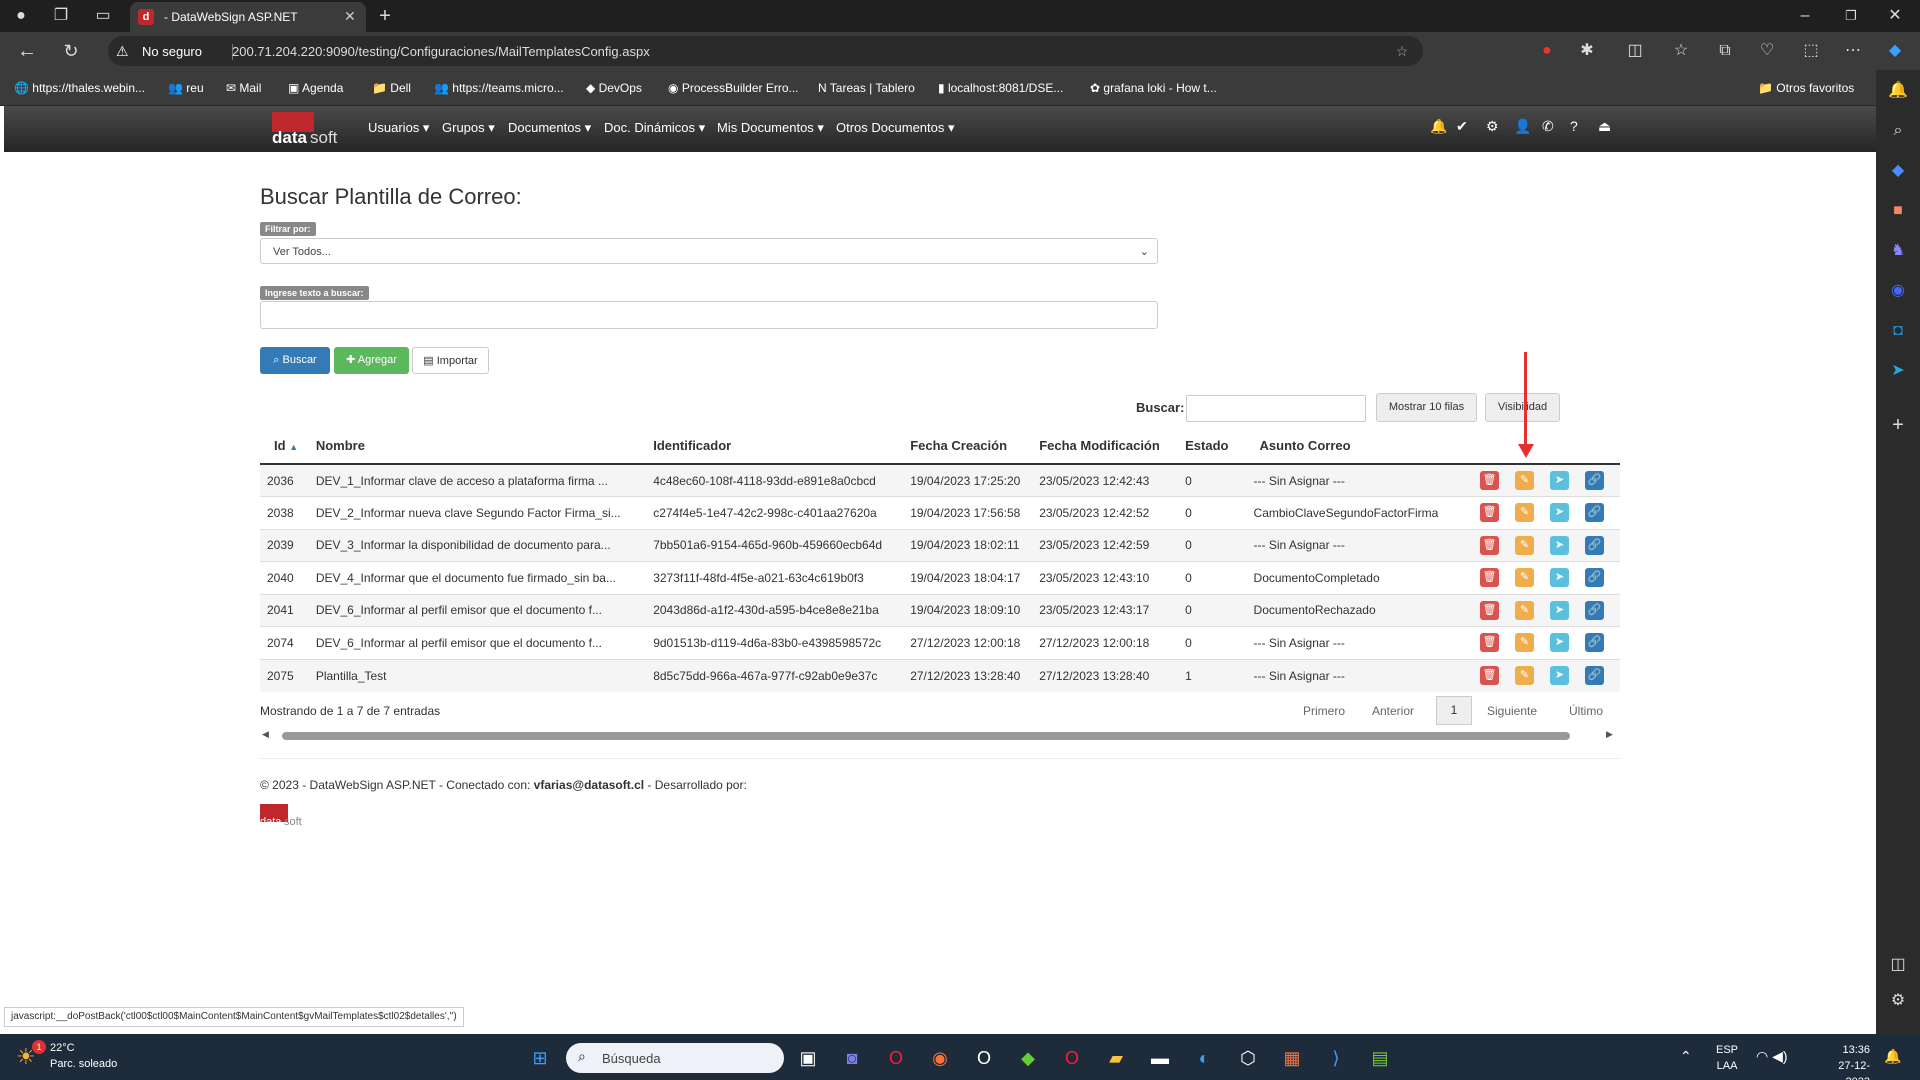 The height and width of the screenshot is (1080, 1920). Describe the element at coordinates (1853, 51) in the screenshot. I see `more-icon: ⋯` at that location.